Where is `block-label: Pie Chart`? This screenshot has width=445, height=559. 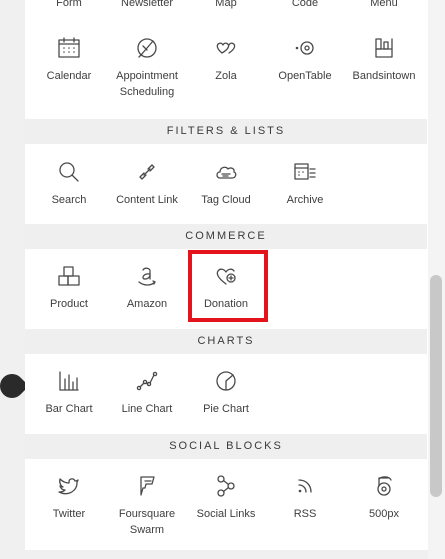 block-label: Pie Chart is located at coordinates (226, 409).